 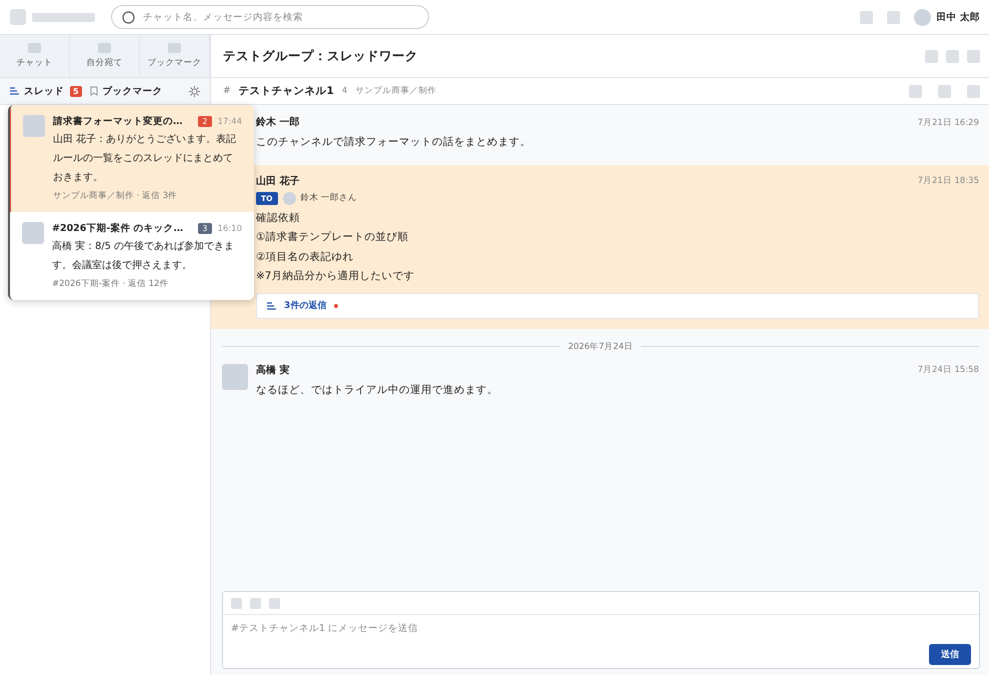 What do you see at coordinates (336, 276) in the screenshot?
I see `message-text: ※7月納品分から適用したいです` at bounding box center [336, 276].